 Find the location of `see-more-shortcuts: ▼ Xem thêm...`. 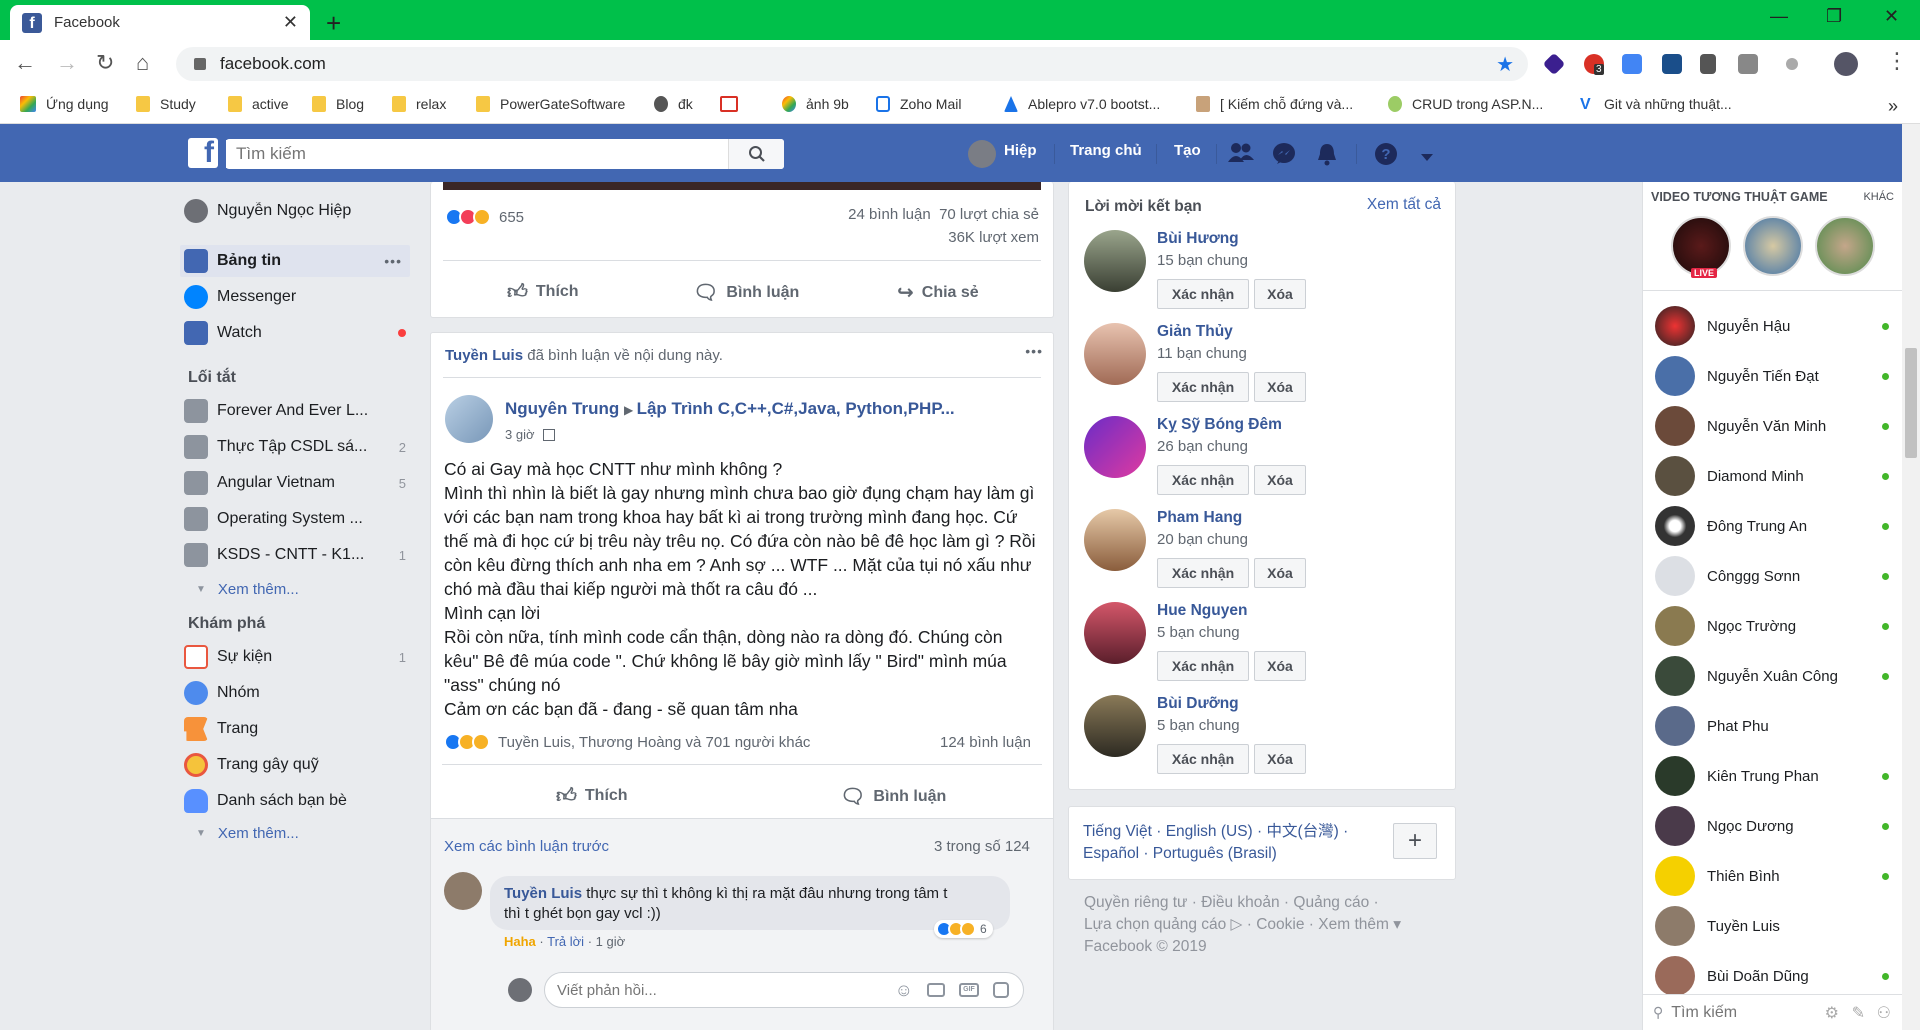

see-more-shortcuts: ▼ Xem thêm... is located at coordinates (247, 589).